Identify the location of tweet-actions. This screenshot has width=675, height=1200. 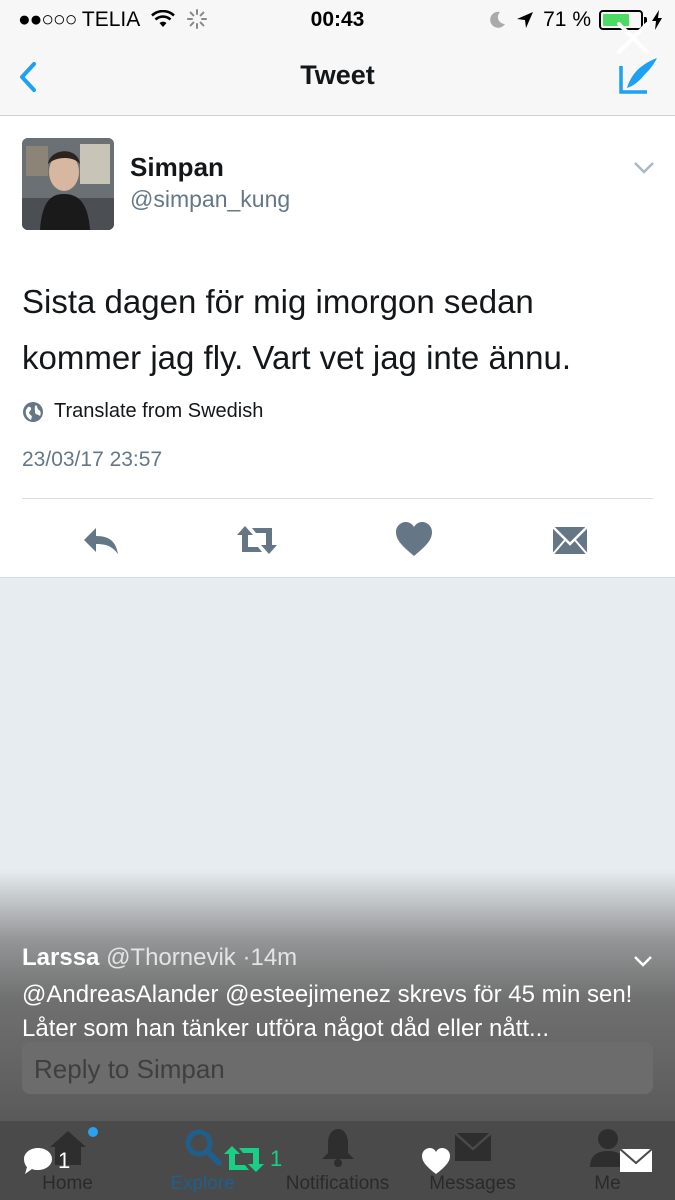
(337, 540).